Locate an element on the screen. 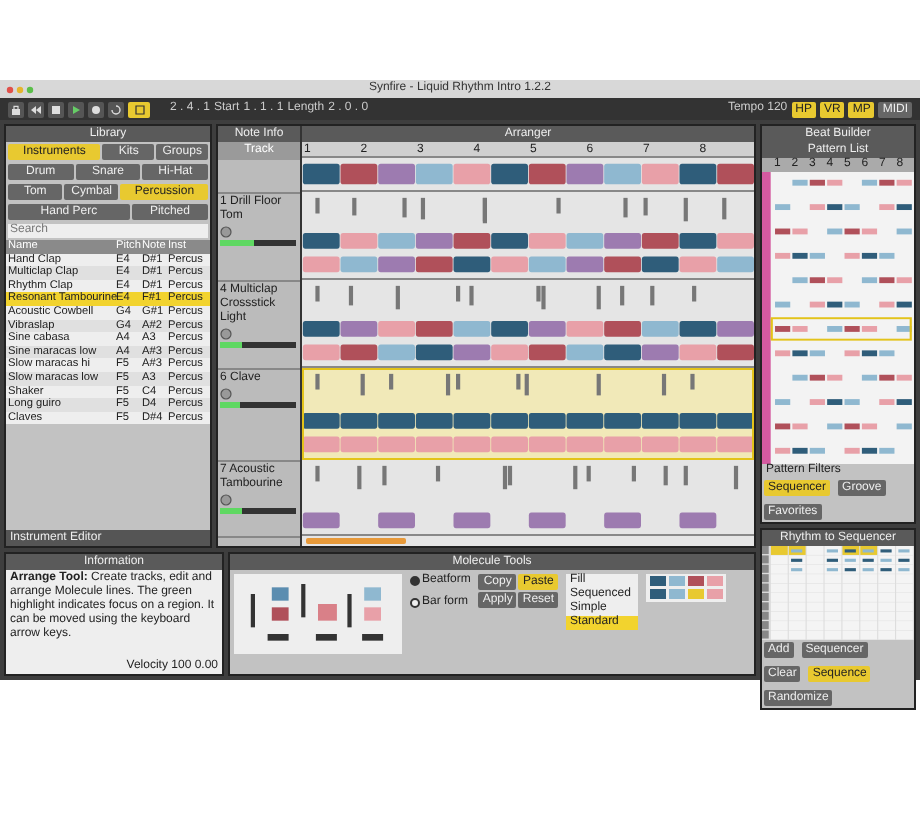 The width and height of the screenshot is (920, 832). play-icon is located at coordinates (76, 109).